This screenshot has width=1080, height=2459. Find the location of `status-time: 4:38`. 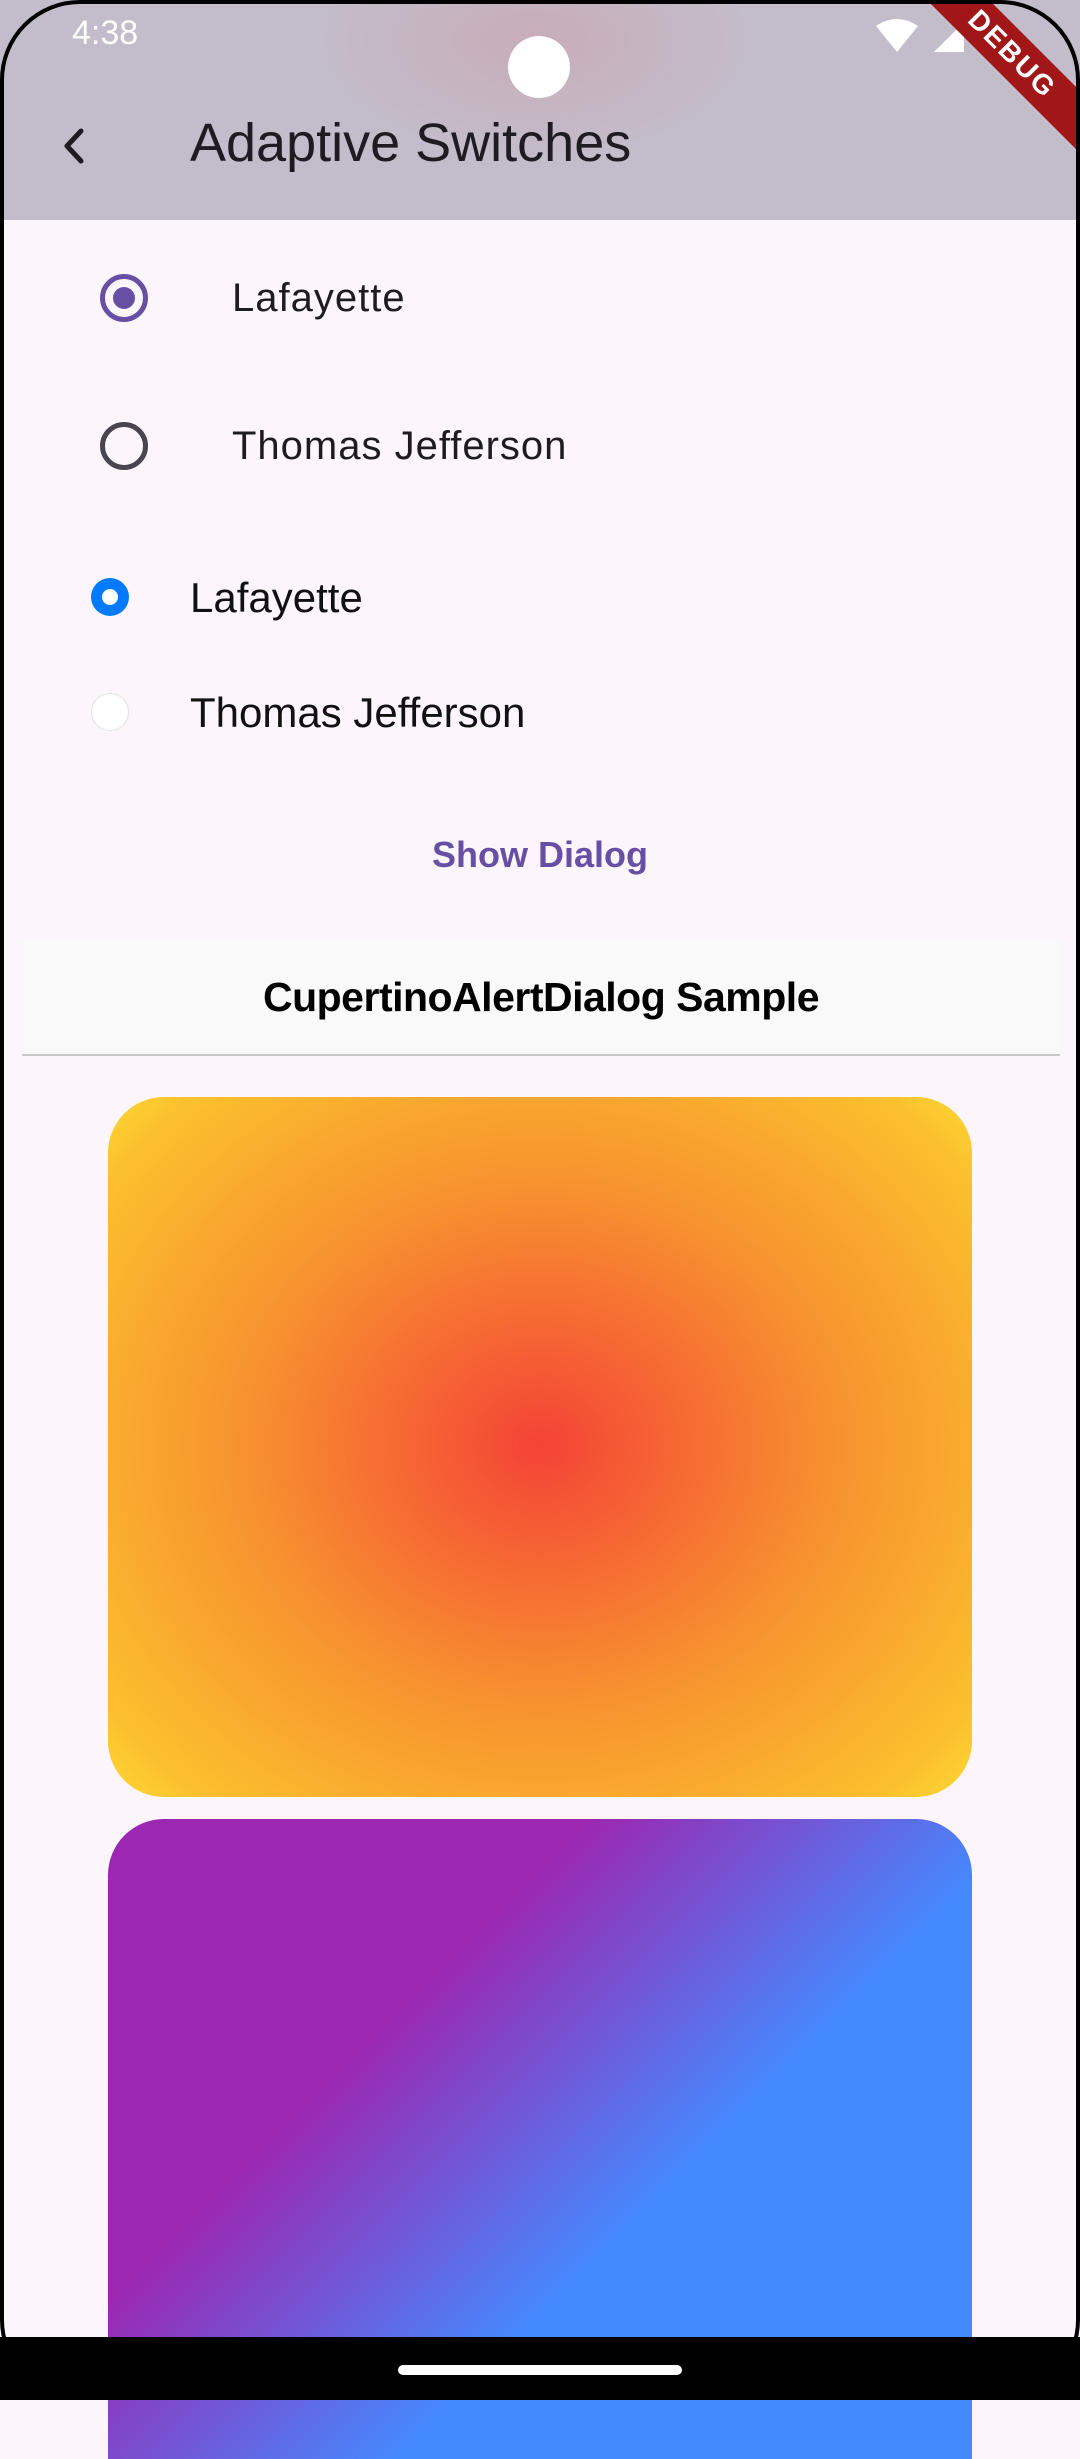

status-time: 4:38 is located at coordinates (105, 33).